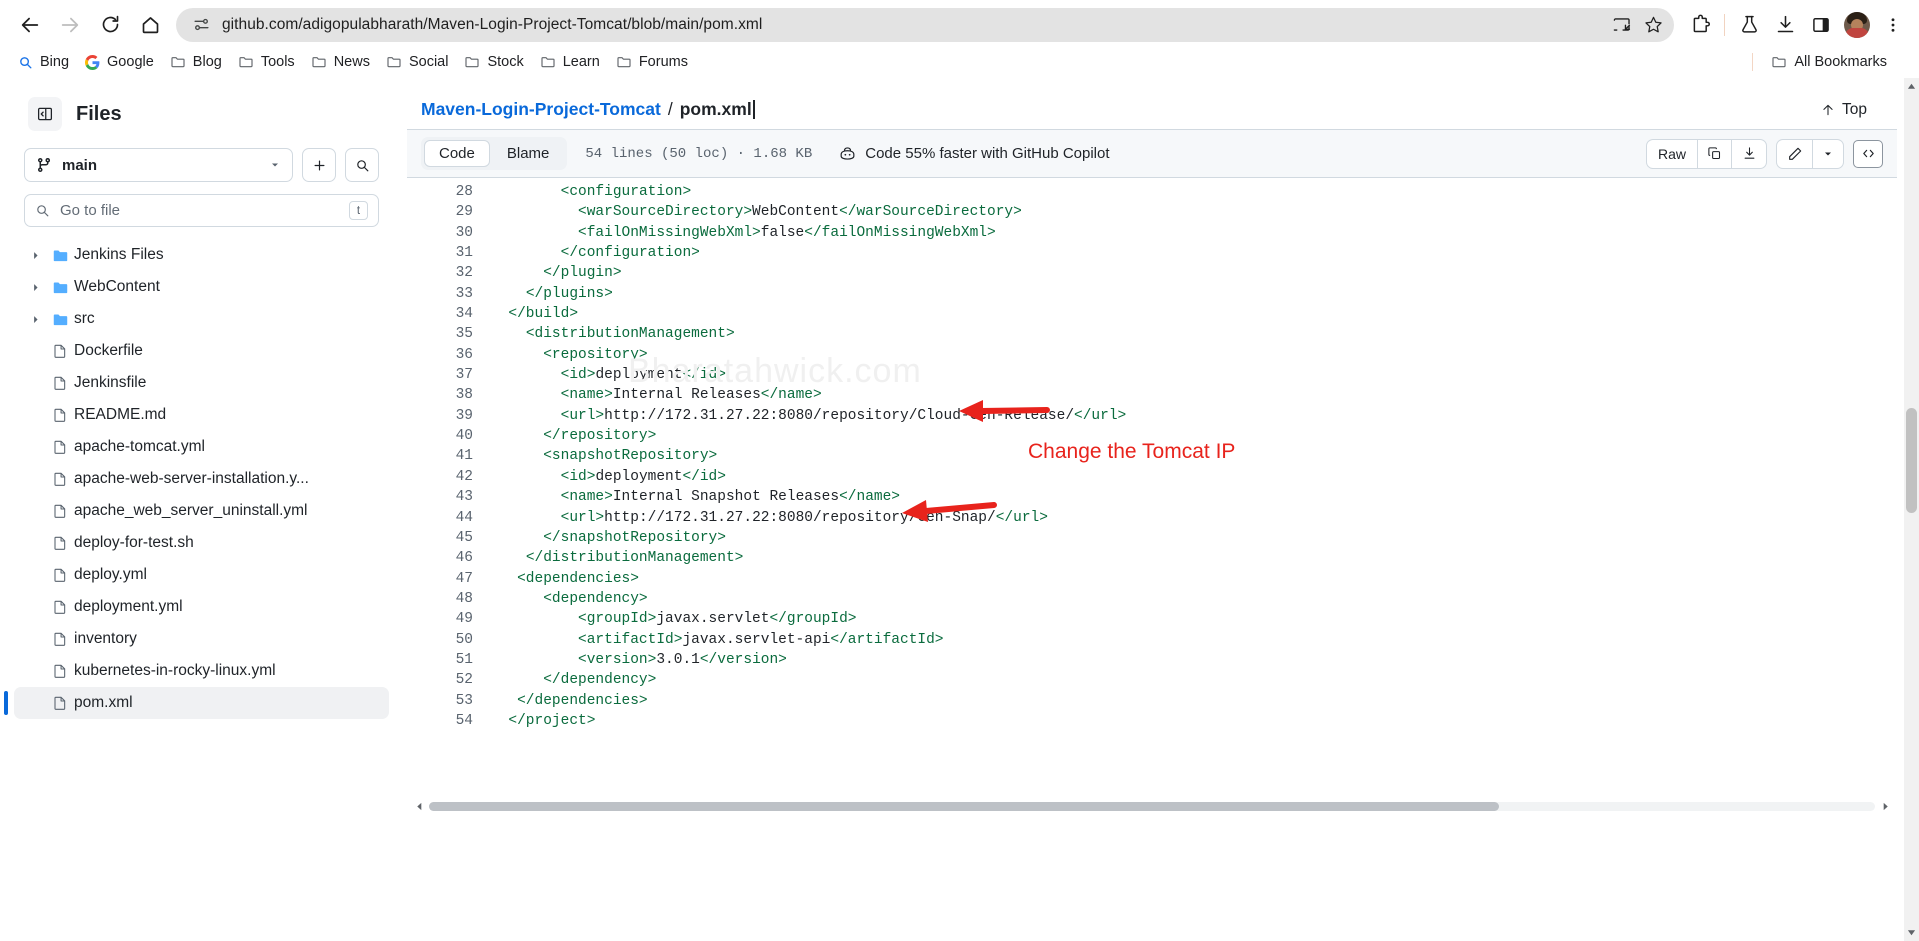  I want to click on copilot-promo: Code 55% faster with GitHub Copilot, so click(974, 153).